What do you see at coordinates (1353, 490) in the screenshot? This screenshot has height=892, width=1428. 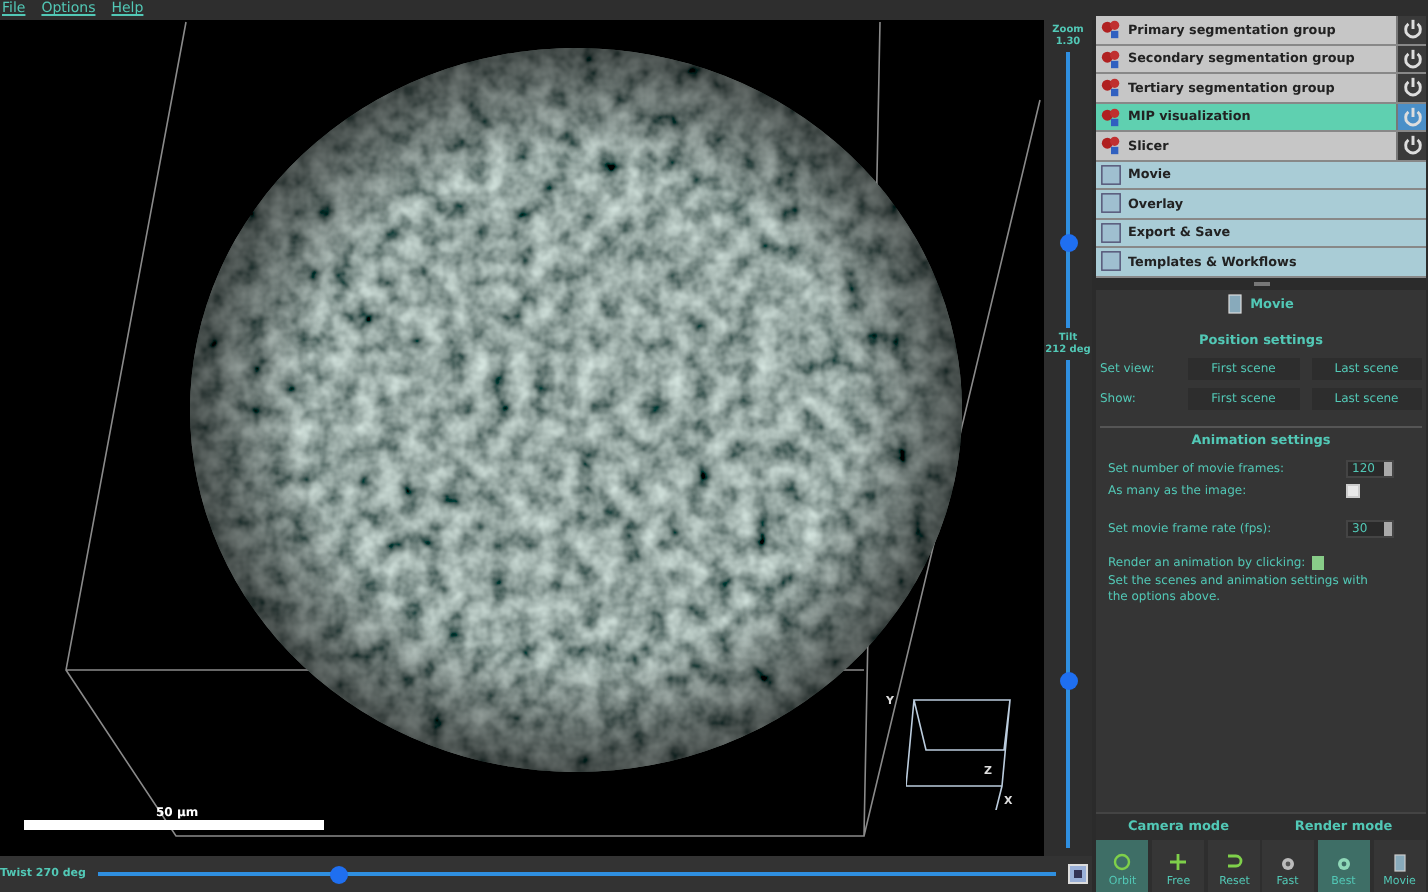 I see `checkbox` at bounding box center [1353, 490].